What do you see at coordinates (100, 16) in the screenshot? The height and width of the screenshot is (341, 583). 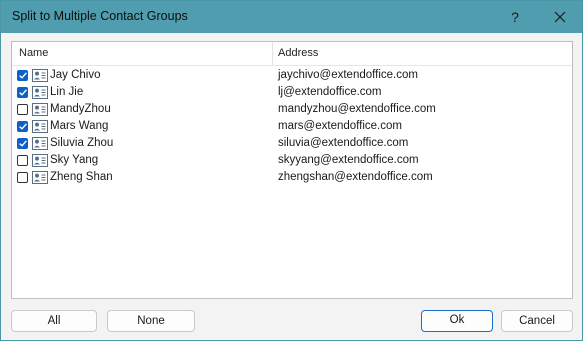 I see `dialog-title: Split to Multiple Contact Groups` at bounding box center [100, 16].